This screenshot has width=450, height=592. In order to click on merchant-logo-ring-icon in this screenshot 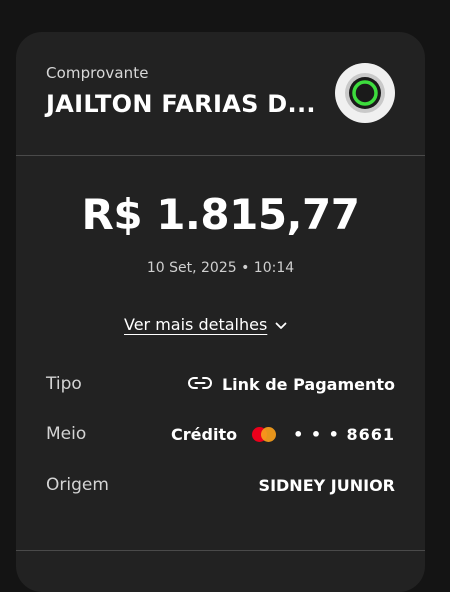, I will do `click(365, 93)`.